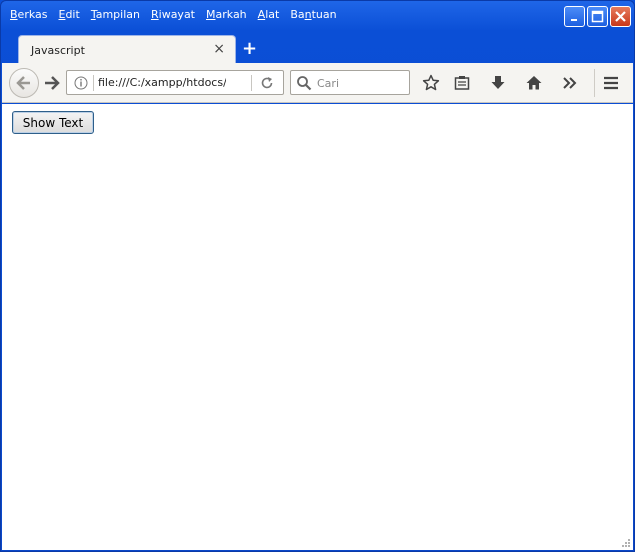 The height and width of the screenshot is (552, 635). What do you see at coordinates (29, 14) in the screenshot?
I see `menu-berkas: Berkas` at bounding box center [29, 14].